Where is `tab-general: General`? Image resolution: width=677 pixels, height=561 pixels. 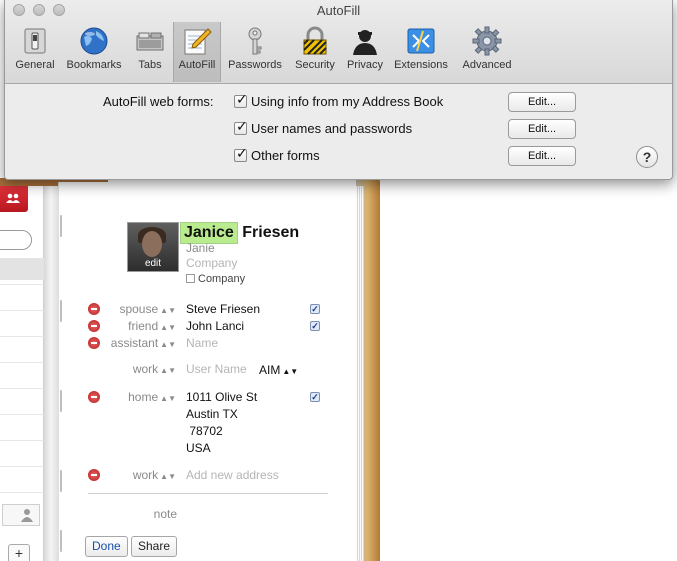 tab-general: General is located at coordinates (35, 52).